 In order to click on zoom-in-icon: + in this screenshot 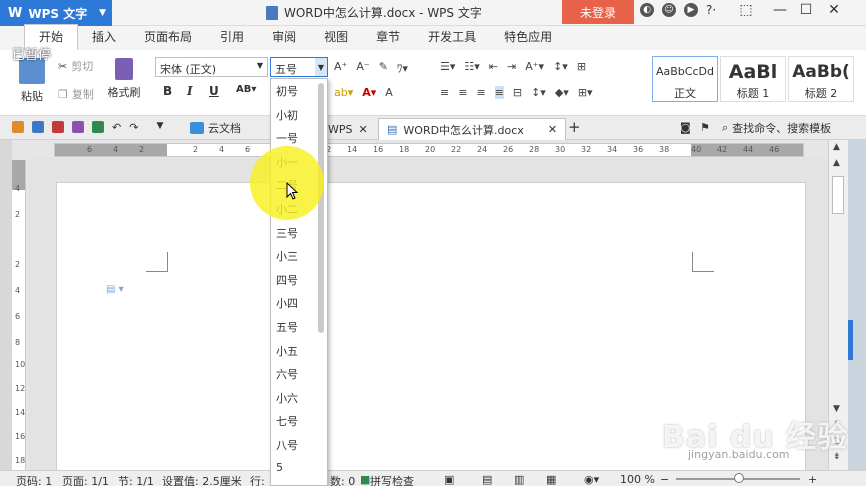, I will do `click(812, 479)`.